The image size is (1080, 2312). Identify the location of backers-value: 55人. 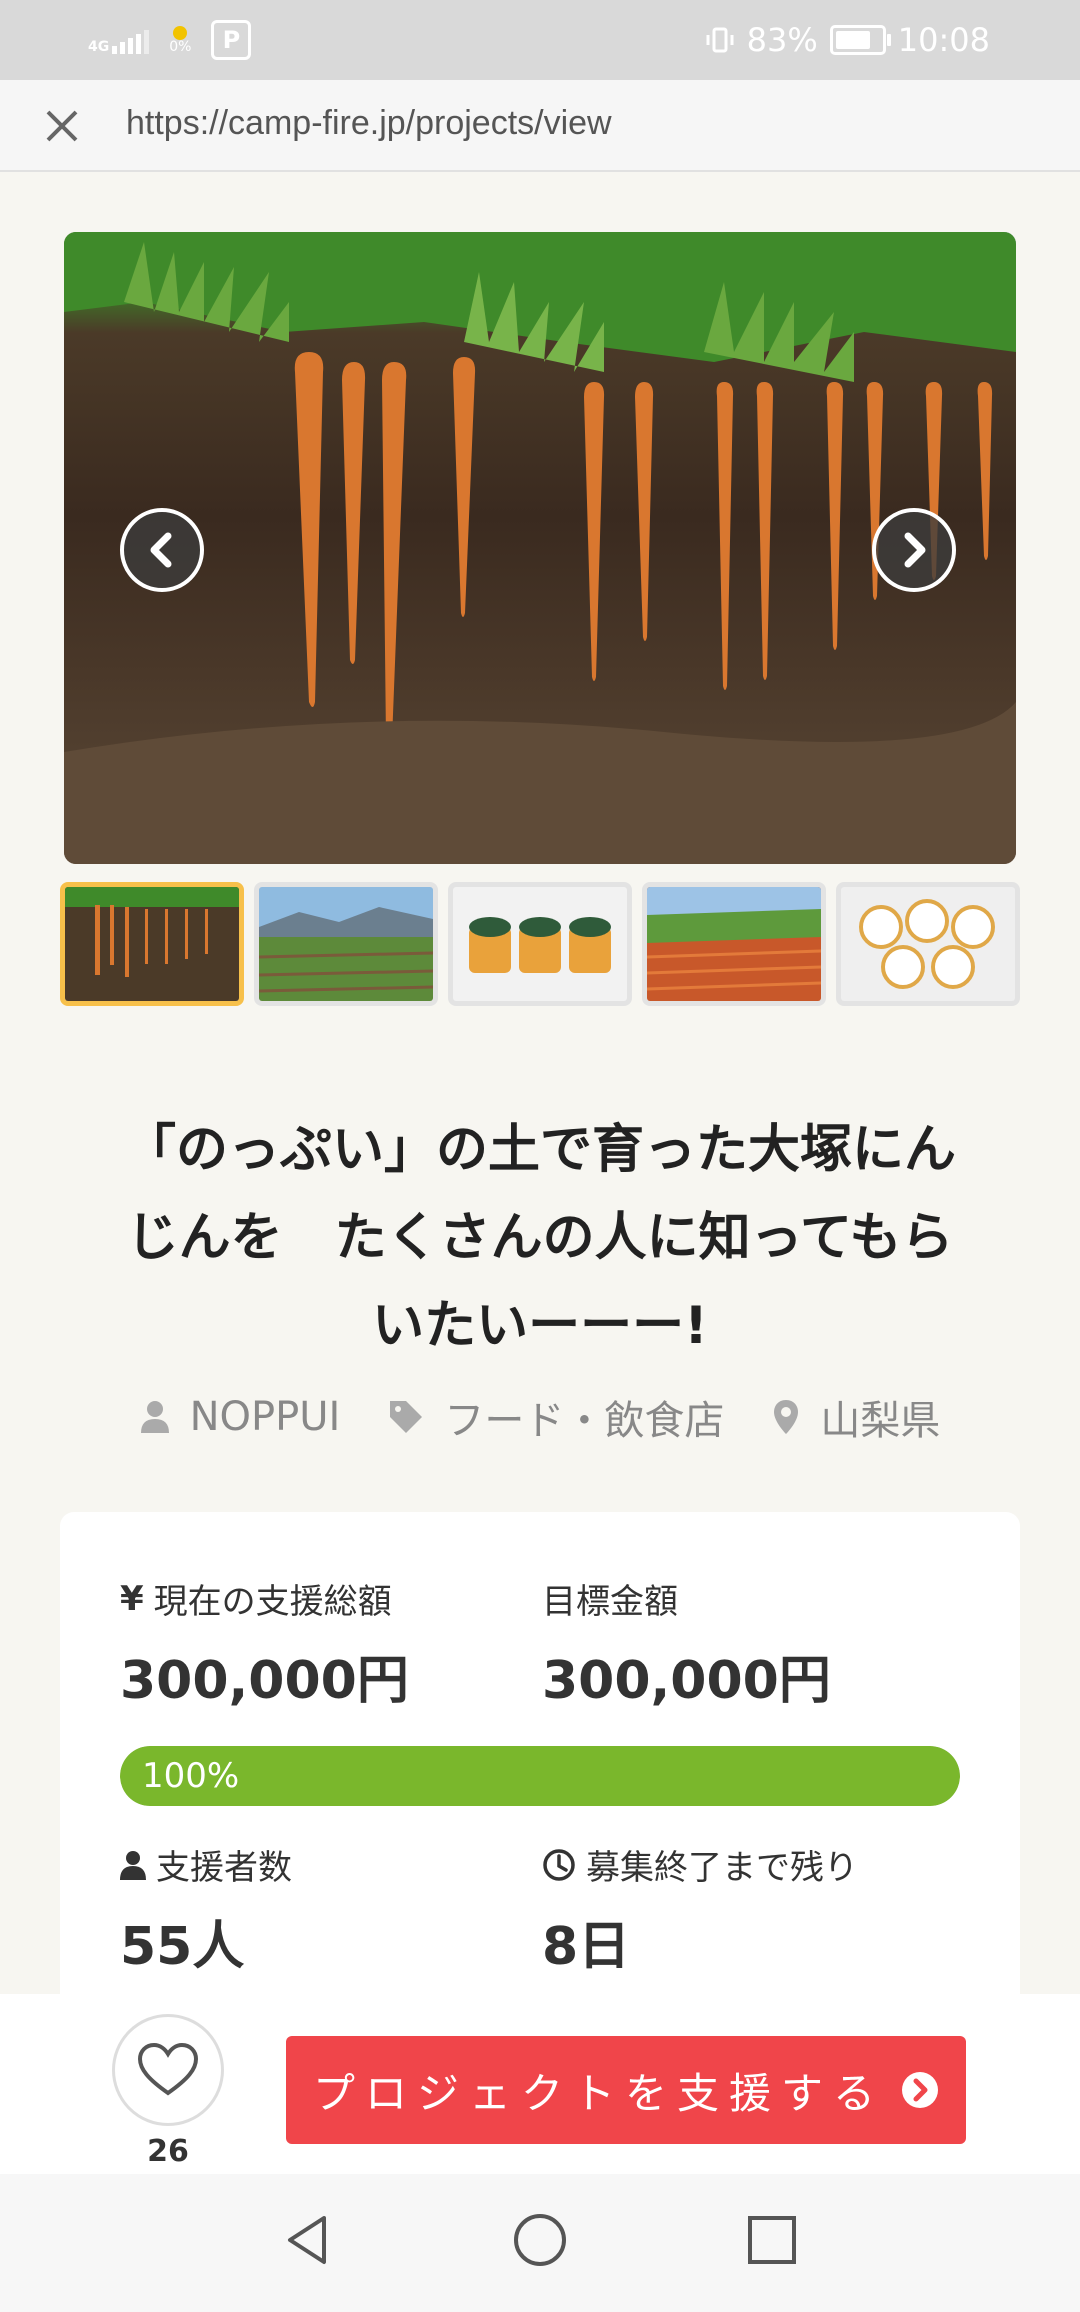
(182, 1947).